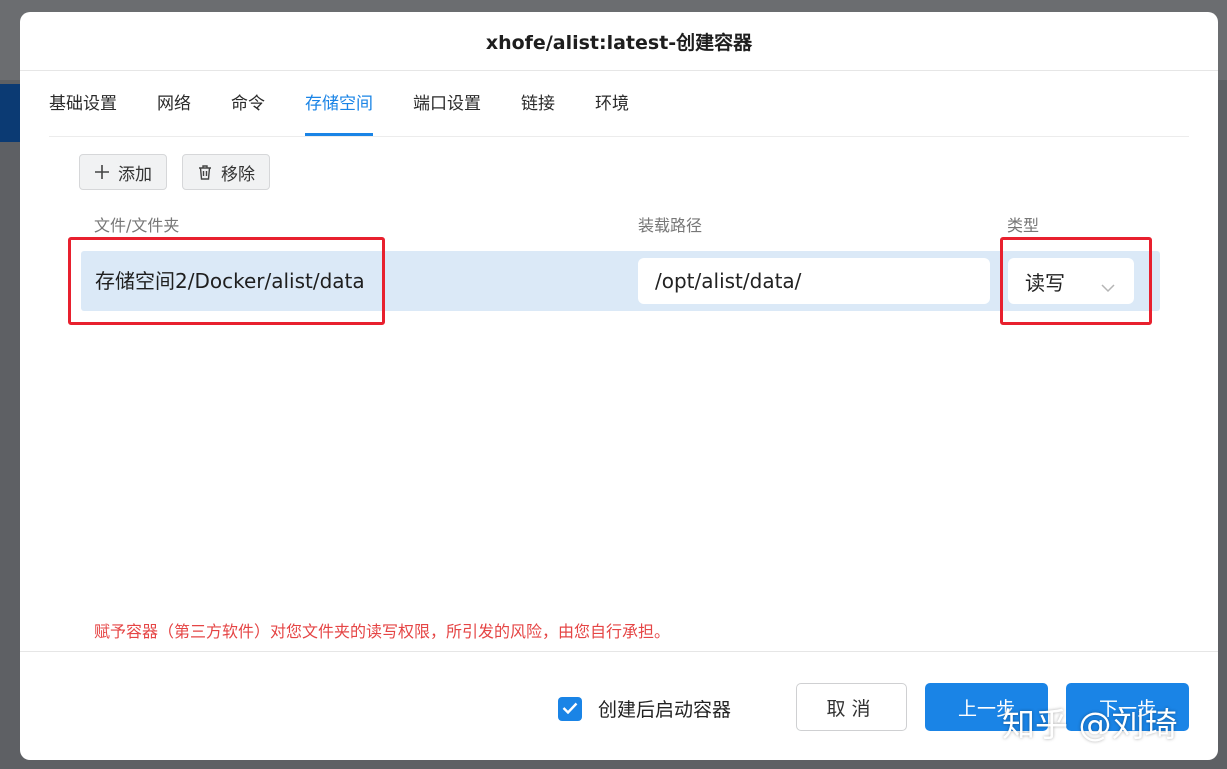 This screenshot has width=1227, height=769. Describe the element at coordinates (339, 109) in the screenshot. I see `tab-storage: 存储空间` at that location.